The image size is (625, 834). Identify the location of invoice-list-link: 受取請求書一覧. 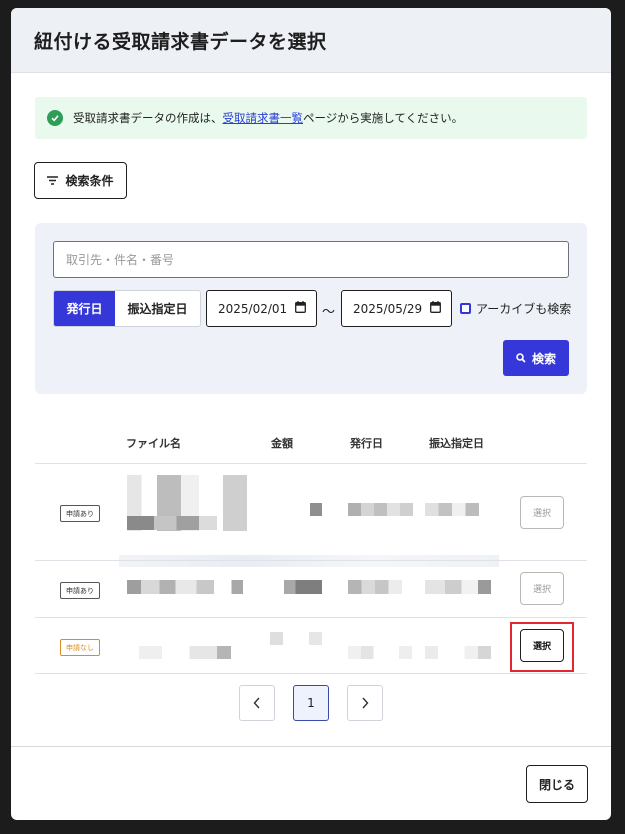
(263, 118).